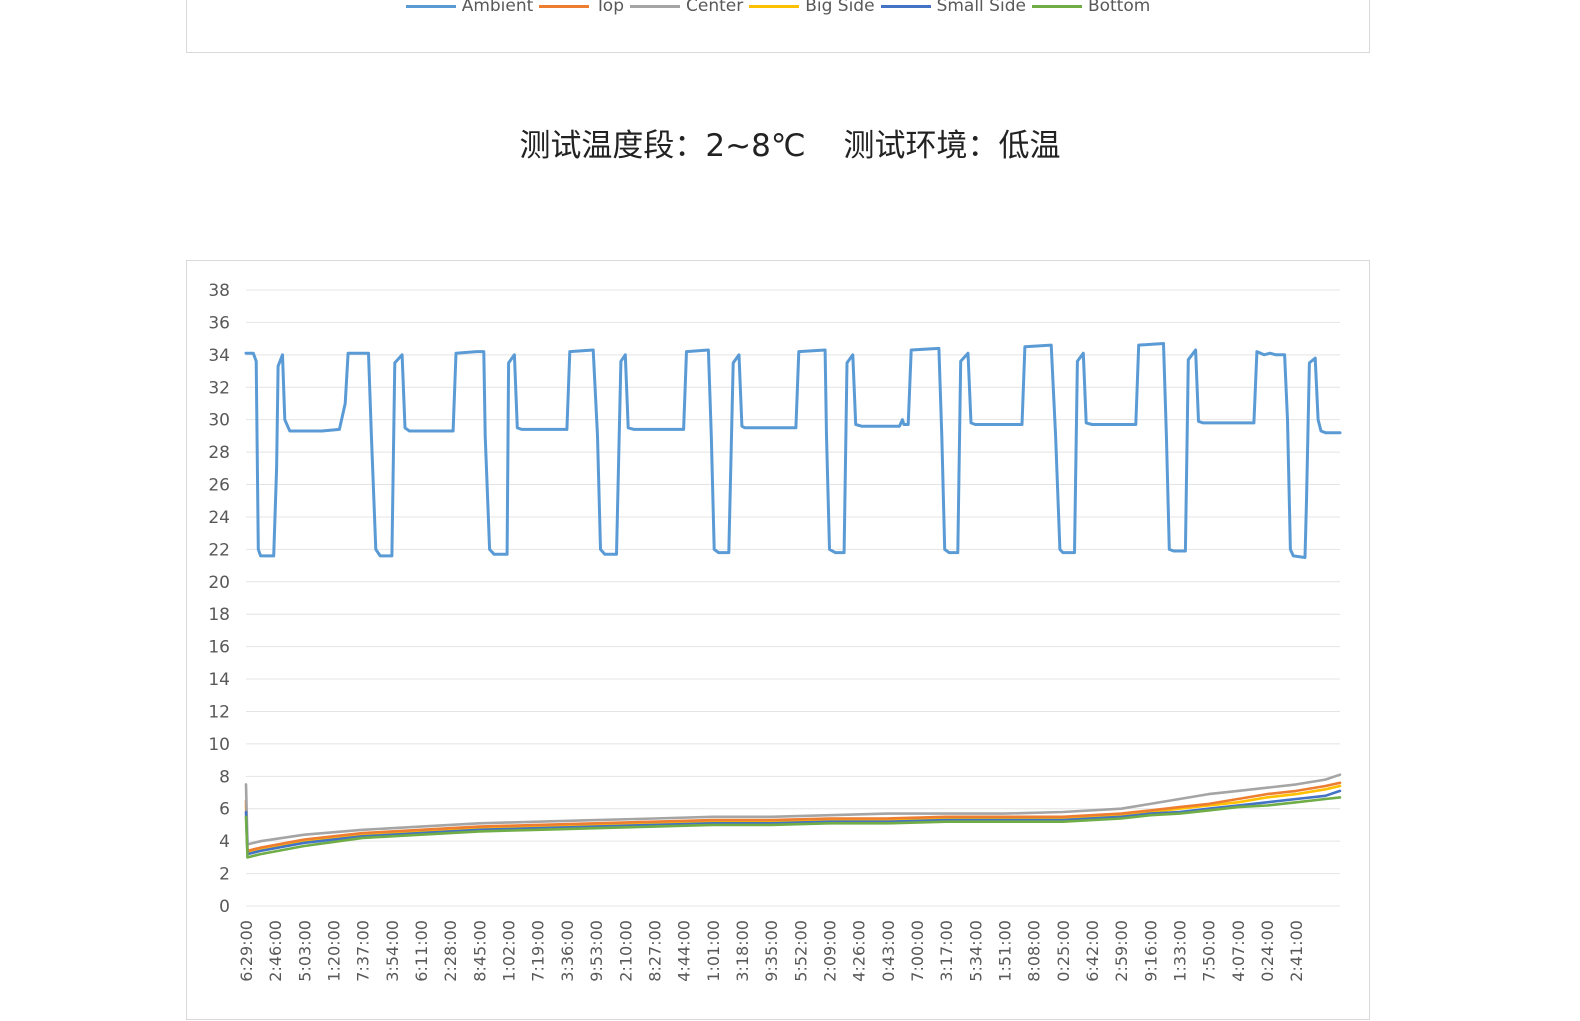 This screenshot has height=1021, width=1580. Describe the element at coordinates (1119, 8) in the screenshot. I see `legend-label: Bottom` at that location.